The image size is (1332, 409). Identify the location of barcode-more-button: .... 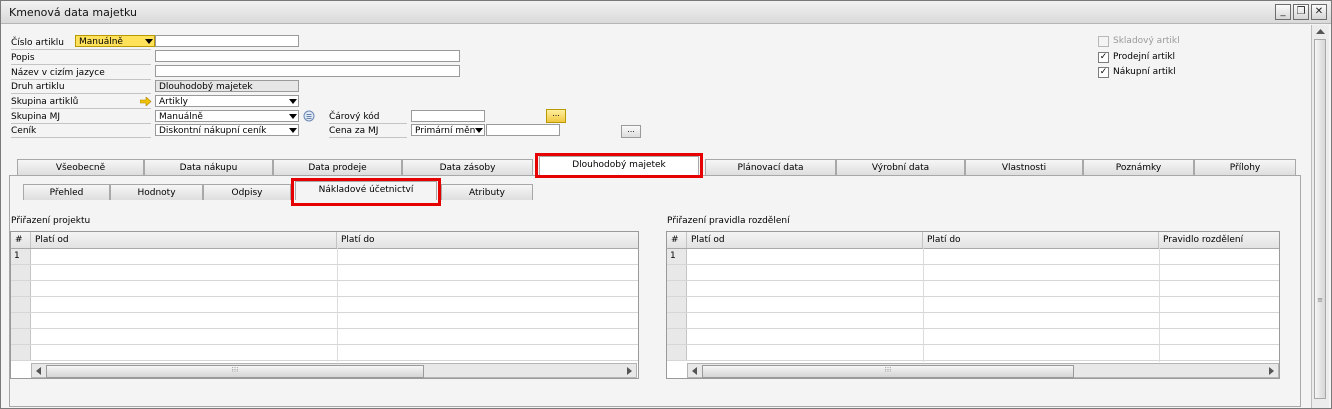
(556, 116).